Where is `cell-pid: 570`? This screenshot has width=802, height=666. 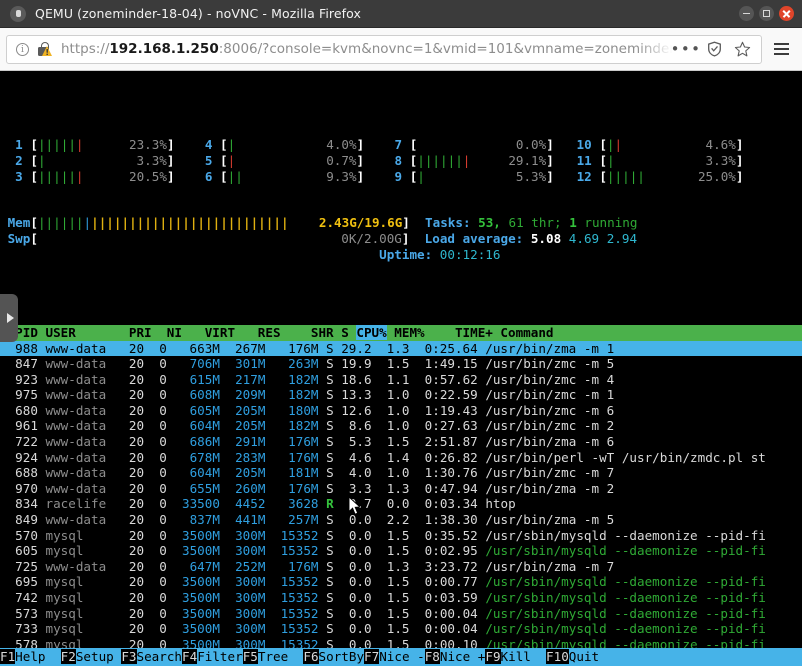 cell-pid: 570 is located at coordinates (19, 535).